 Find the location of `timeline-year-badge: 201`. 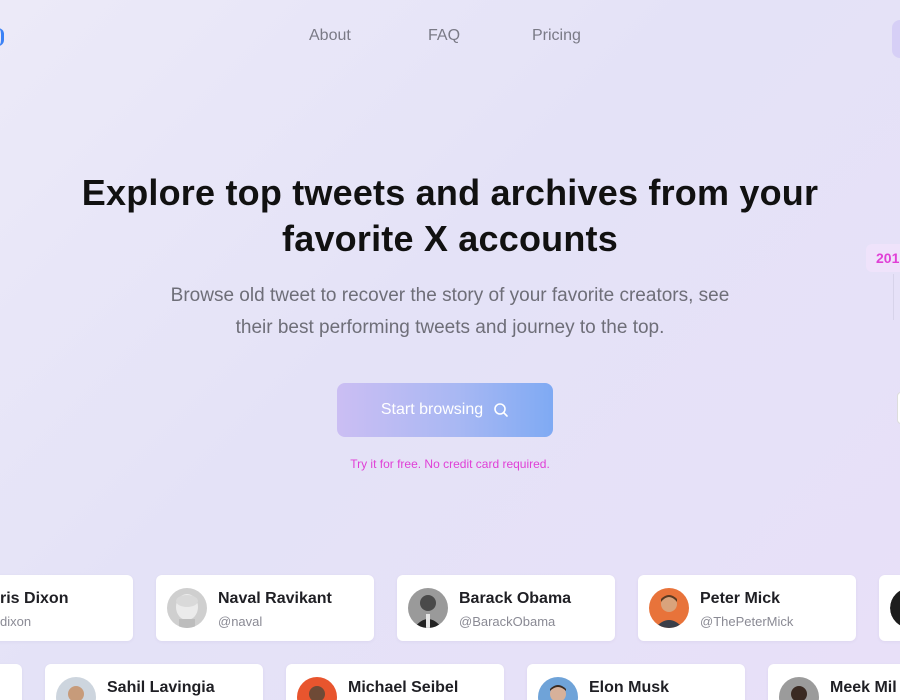

timeline-year-badge: 201 is located at coordinates (883, 258).